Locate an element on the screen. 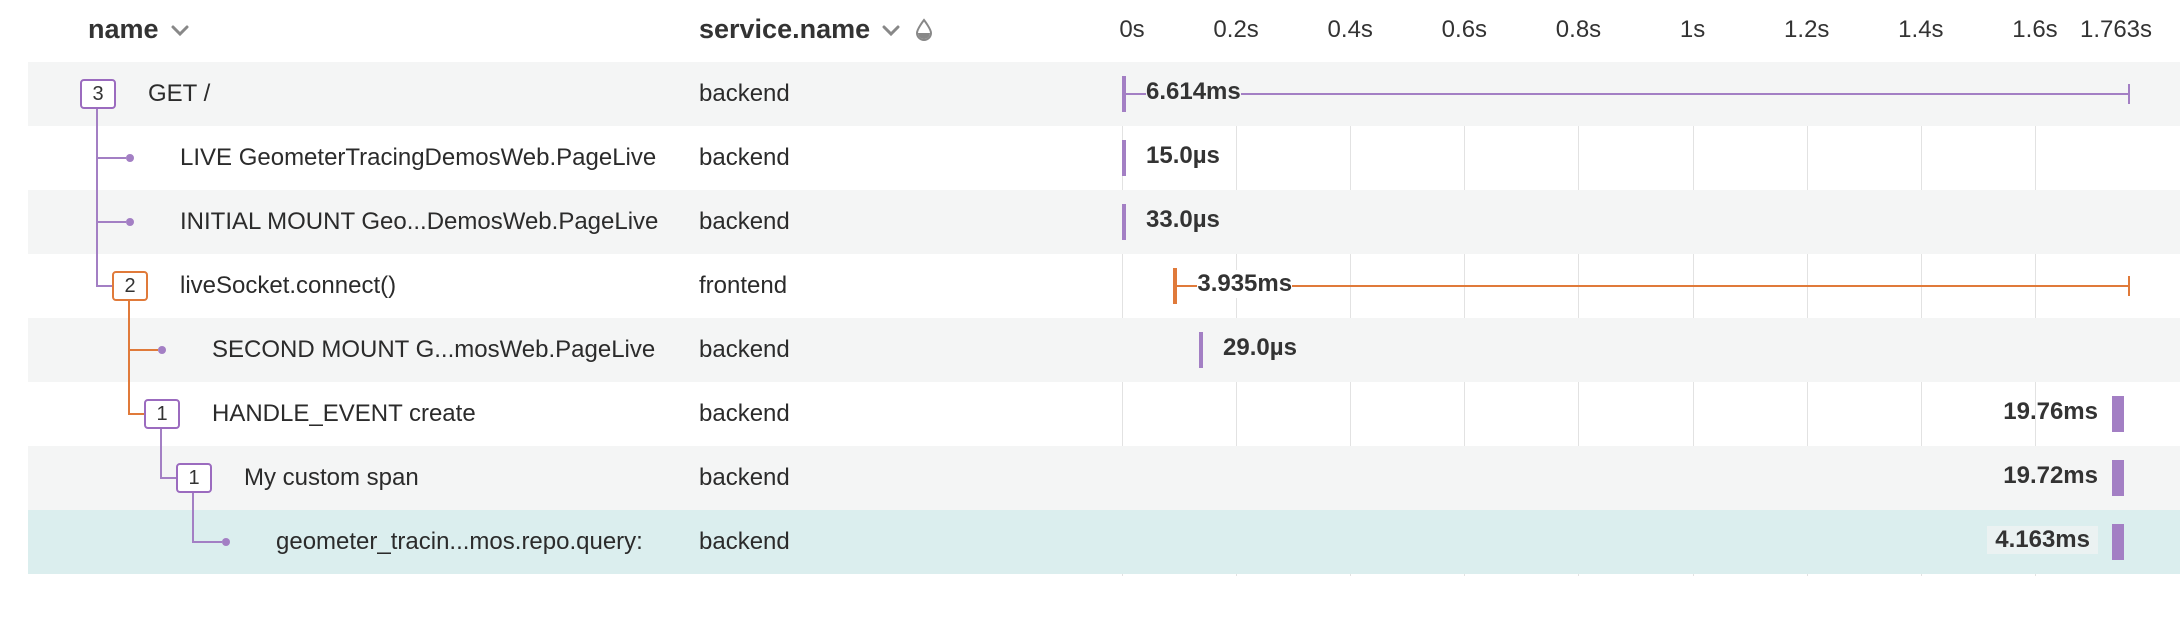 The image size is (2180, 622). span-duration-label: 29.0µs is located at coordinates (1260, 347).